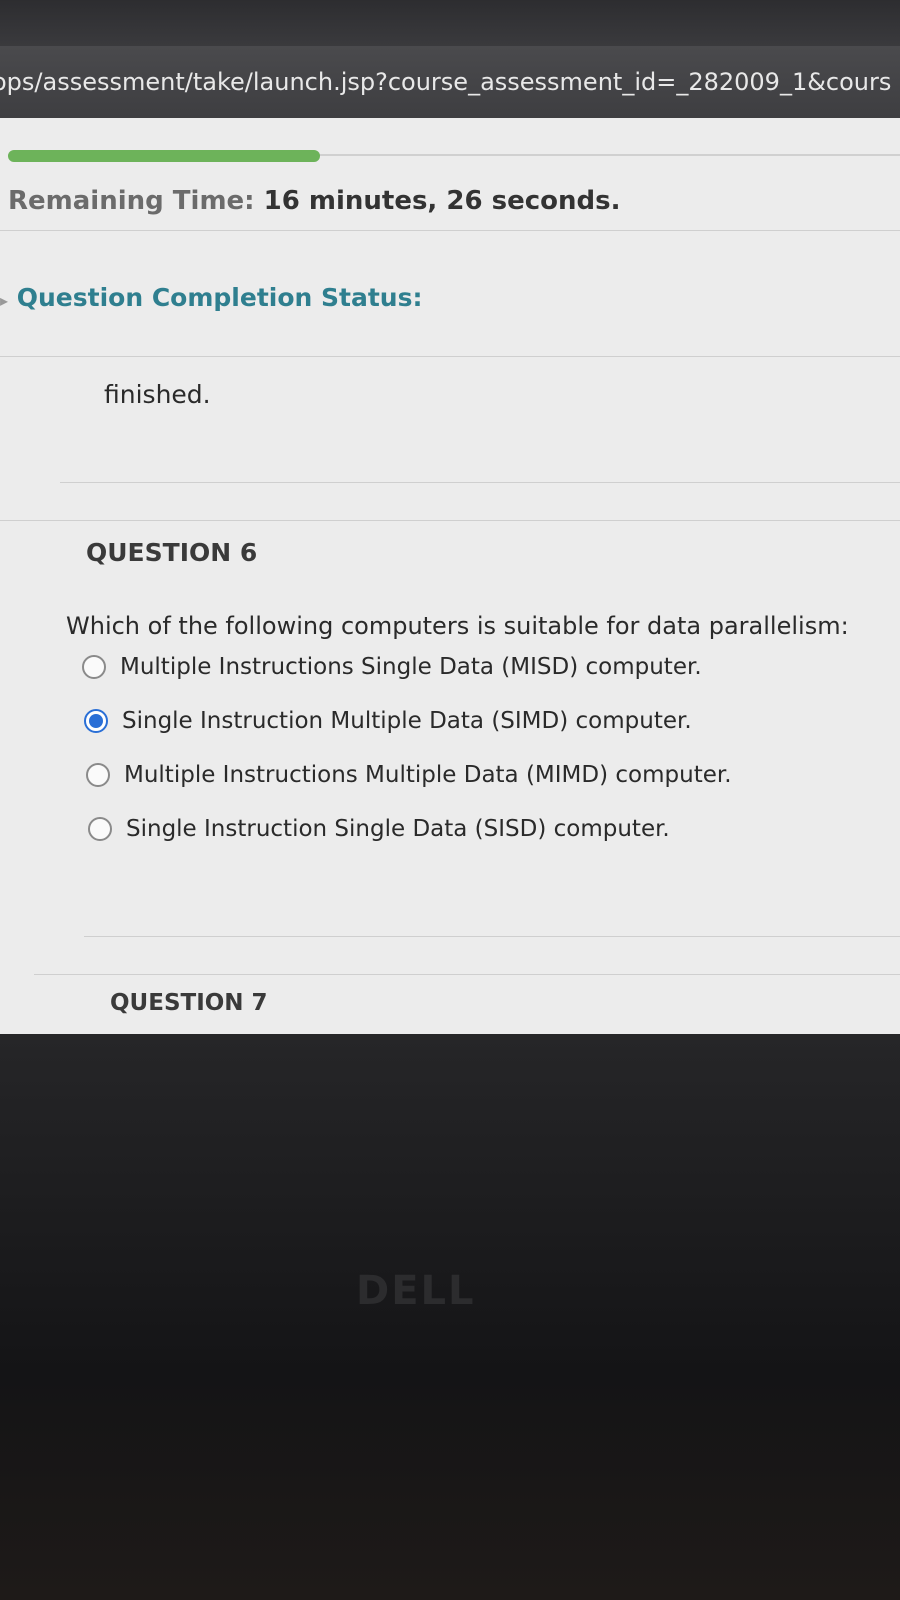 The width and height of the screenshot is (900, 1600). Describe the element at coordinates (416, 1291) in the screenshot. I see `dell-logo: DELL` at that location.